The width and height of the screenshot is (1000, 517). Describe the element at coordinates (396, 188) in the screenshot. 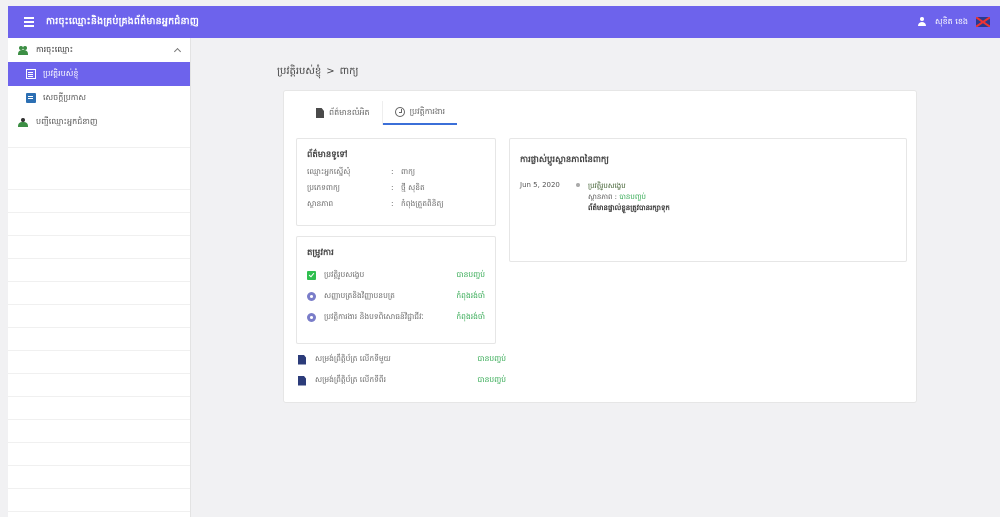

I see `info-row: ប្រភេទពាក្យ : ថ្មី សុខិត` at that location.